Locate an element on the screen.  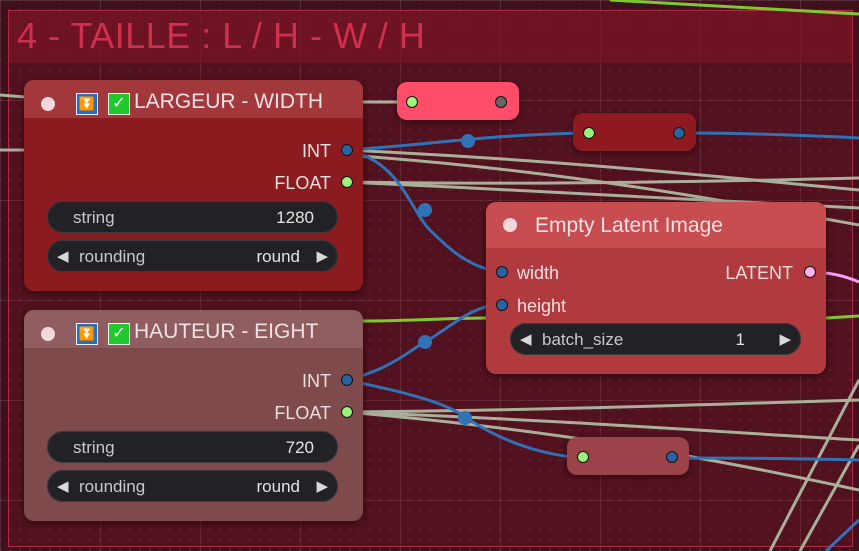
latent-output-label: LATENT is located at coordinates (759, 273).